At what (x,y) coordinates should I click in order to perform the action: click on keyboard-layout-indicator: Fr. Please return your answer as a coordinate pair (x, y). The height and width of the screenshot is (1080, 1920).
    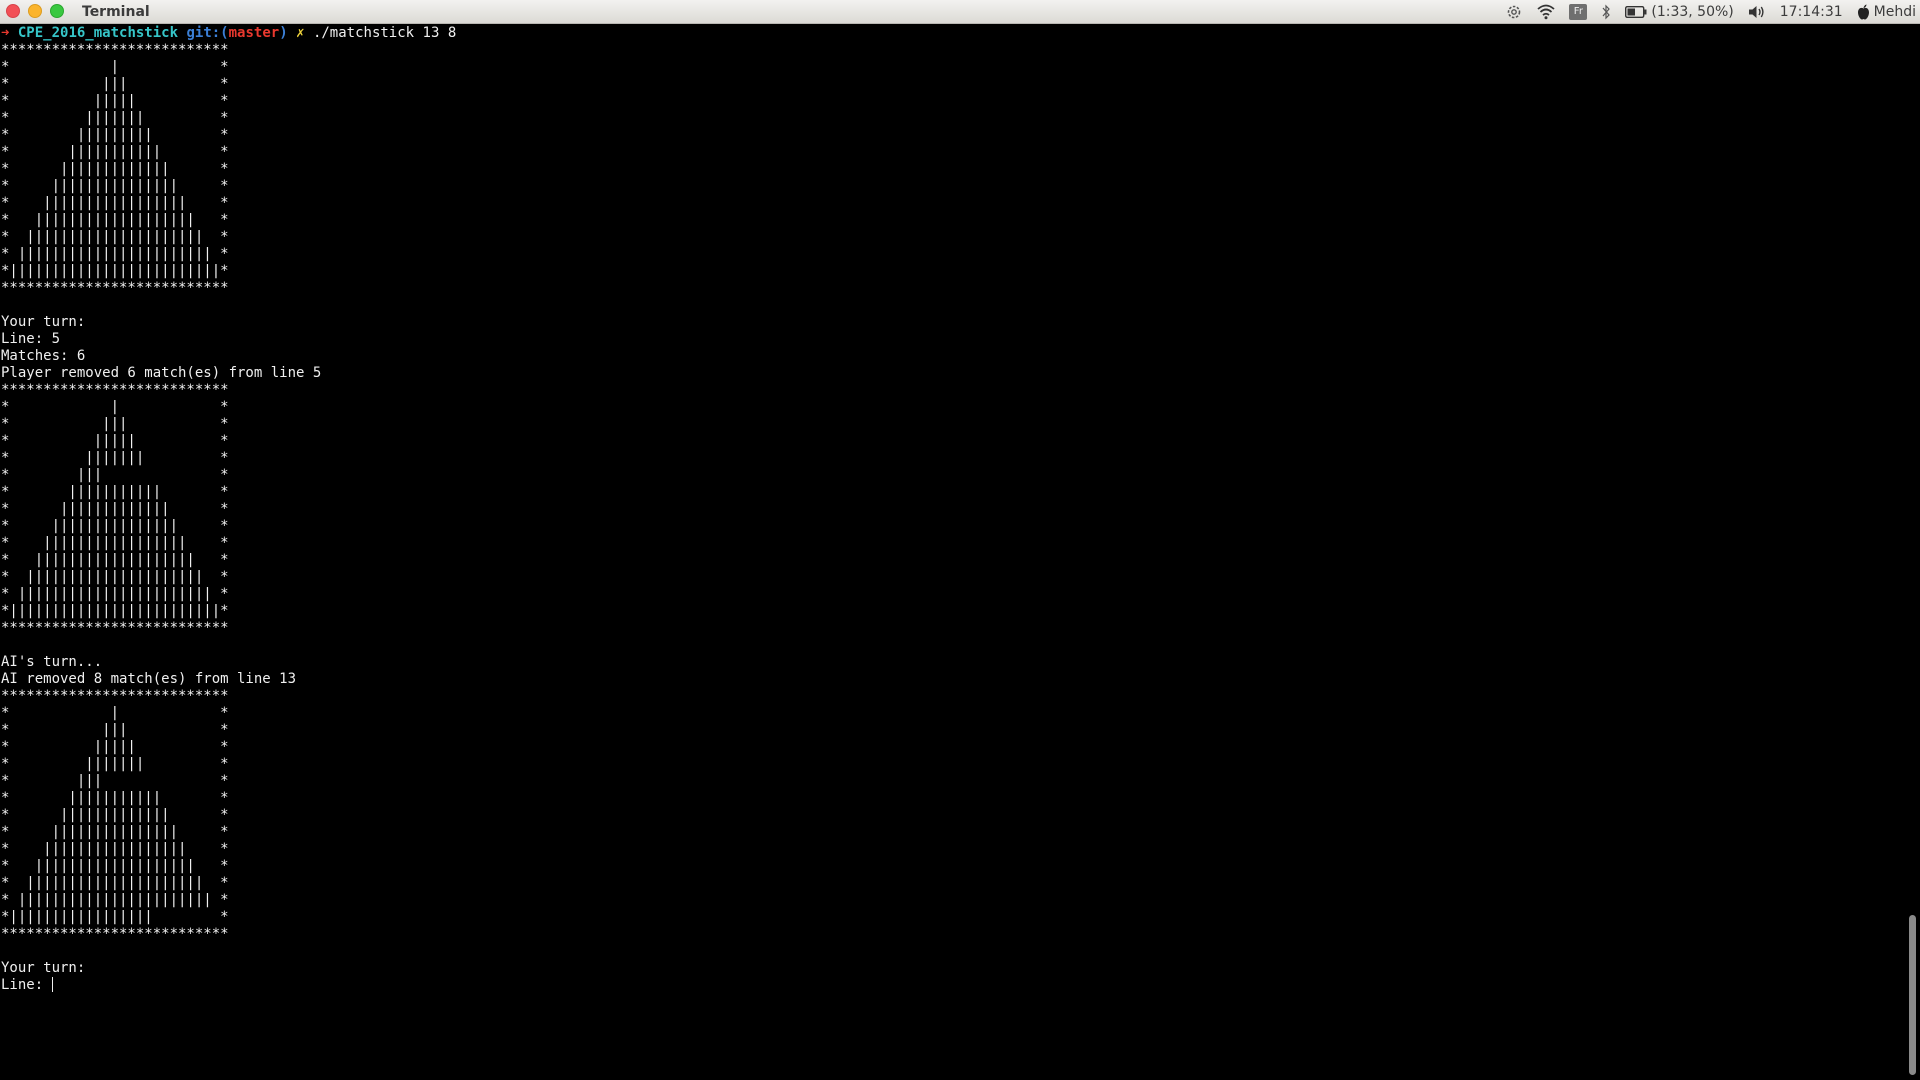
    Looking at the image, I should click on (1578, 12).